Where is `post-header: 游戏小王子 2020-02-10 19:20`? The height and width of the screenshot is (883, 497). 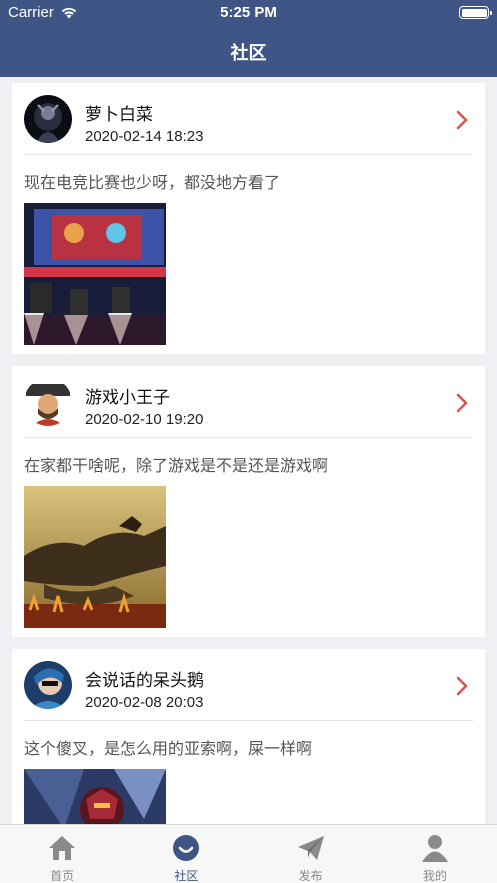 post-header: 游戏小王子 2020-02-10 19:20 is located at coordinates (248, 402).